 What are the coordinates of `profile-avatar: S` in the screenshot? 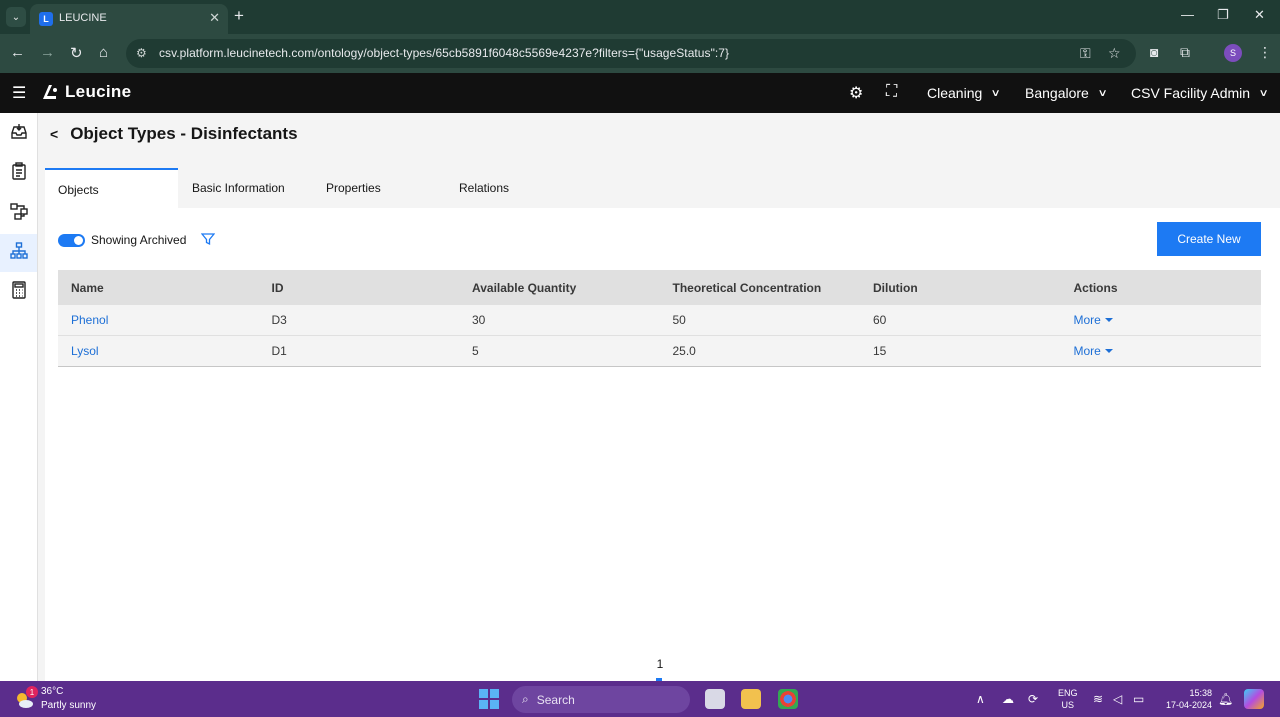 It's located at (1233, 53).